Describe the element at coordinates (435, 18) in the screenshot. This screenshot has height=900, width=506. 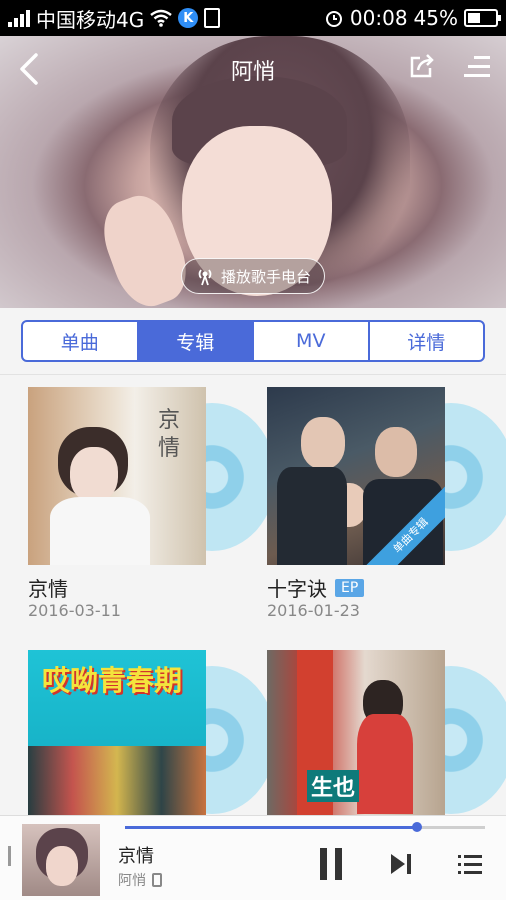
I see `battery-percent: 45%` at that location.